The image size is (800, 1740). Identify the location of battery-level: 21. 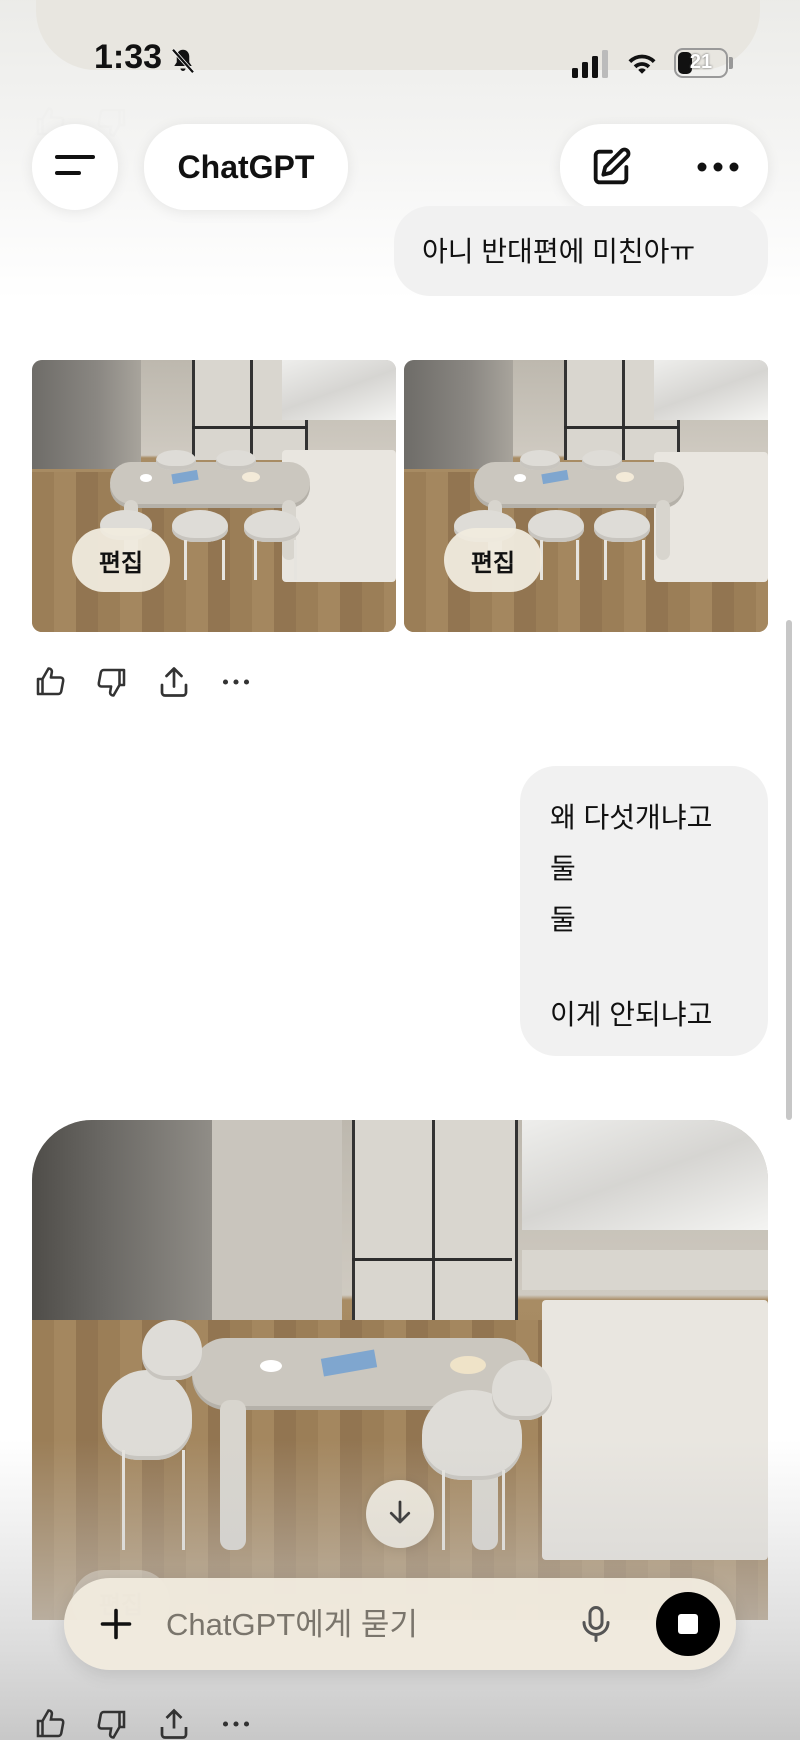
(701, 62).